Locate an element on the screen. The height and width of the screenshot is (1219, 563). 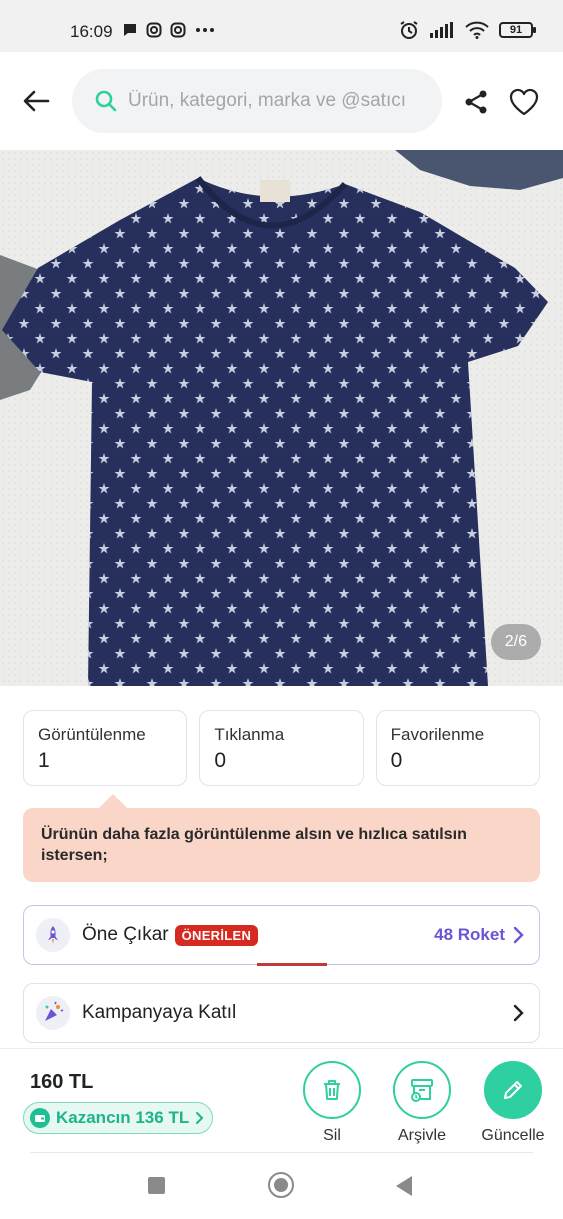
status-time: 16:09 is located at coordinates (91, 31).